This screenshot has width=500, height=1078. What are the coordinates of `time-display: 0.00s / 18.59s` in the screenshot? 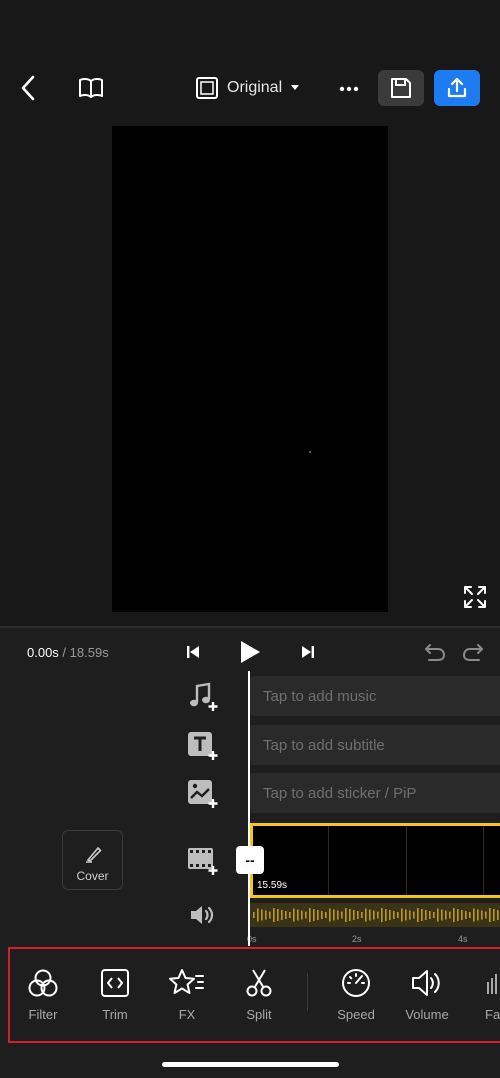 It's located at (68, 652).